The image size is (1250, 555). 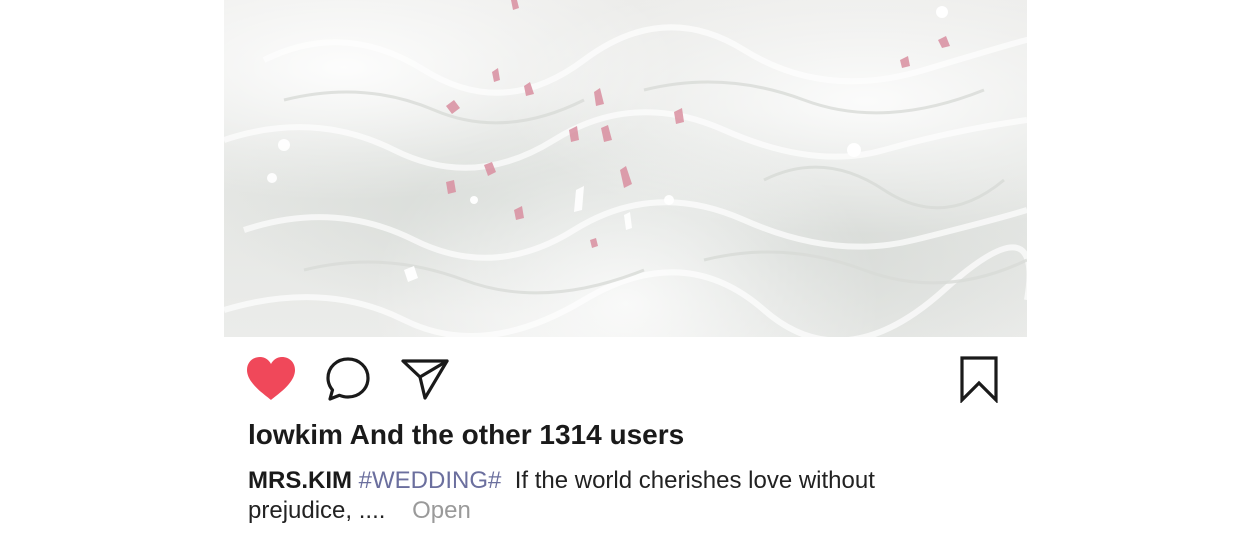 What do you see at coordinates (300, 480) in the screenshot?
I see `caption-author: MRS.KIM` at bounding box center [300, 480].